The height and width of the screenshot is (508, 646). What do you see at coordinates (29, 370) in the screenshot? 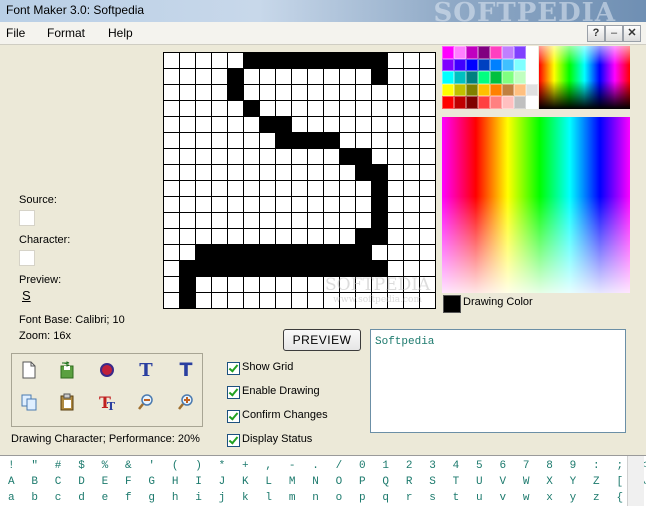
I see `new-icon` at bounding box center [29, 370].